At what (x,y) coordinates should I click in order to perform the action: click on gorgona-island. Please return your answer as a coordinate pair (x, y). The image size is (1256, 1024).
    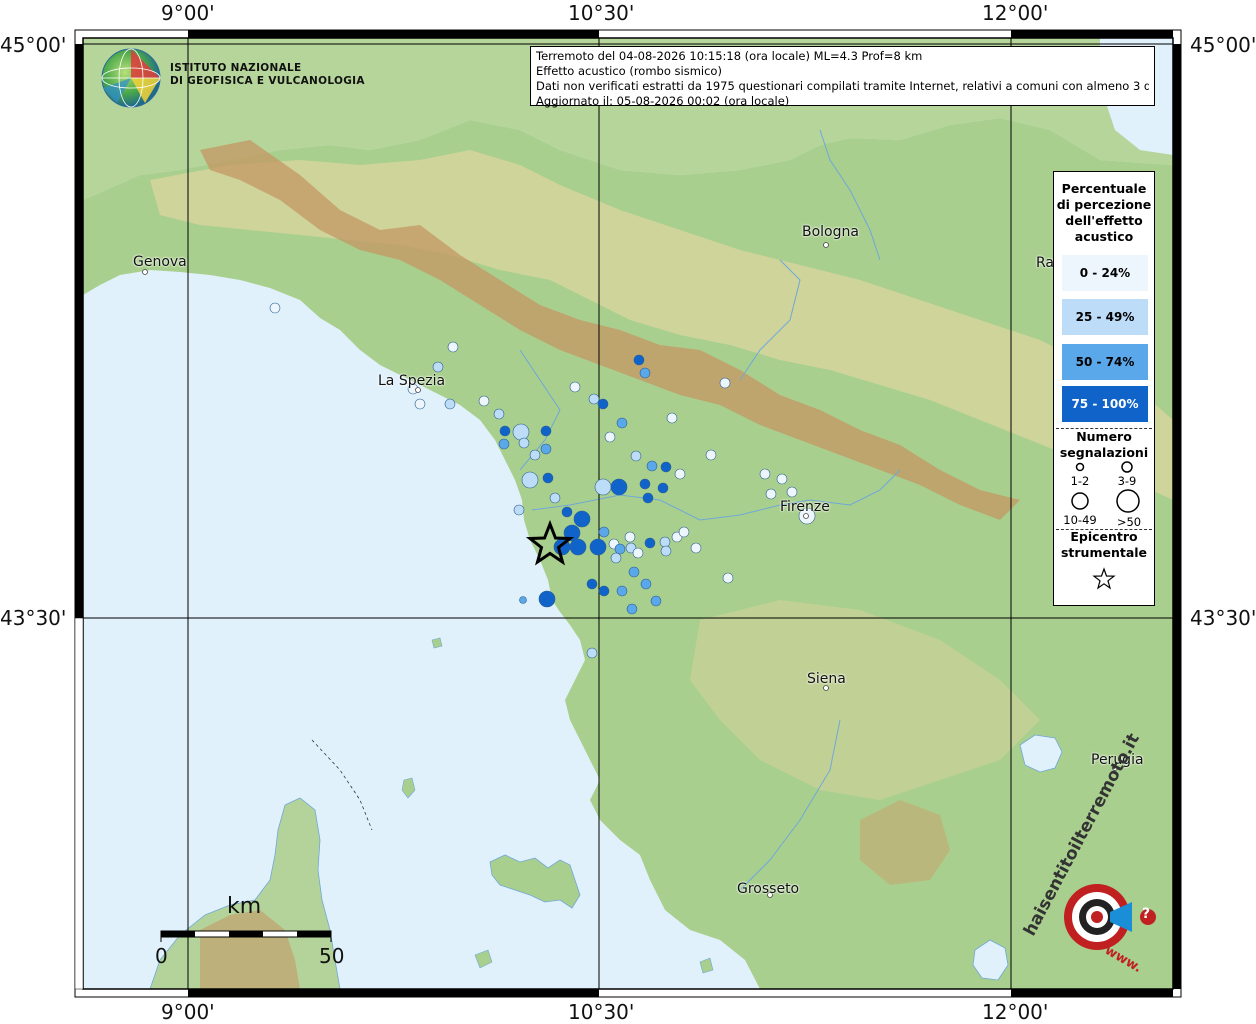
    Looking at the image, I should click on (437, 643).